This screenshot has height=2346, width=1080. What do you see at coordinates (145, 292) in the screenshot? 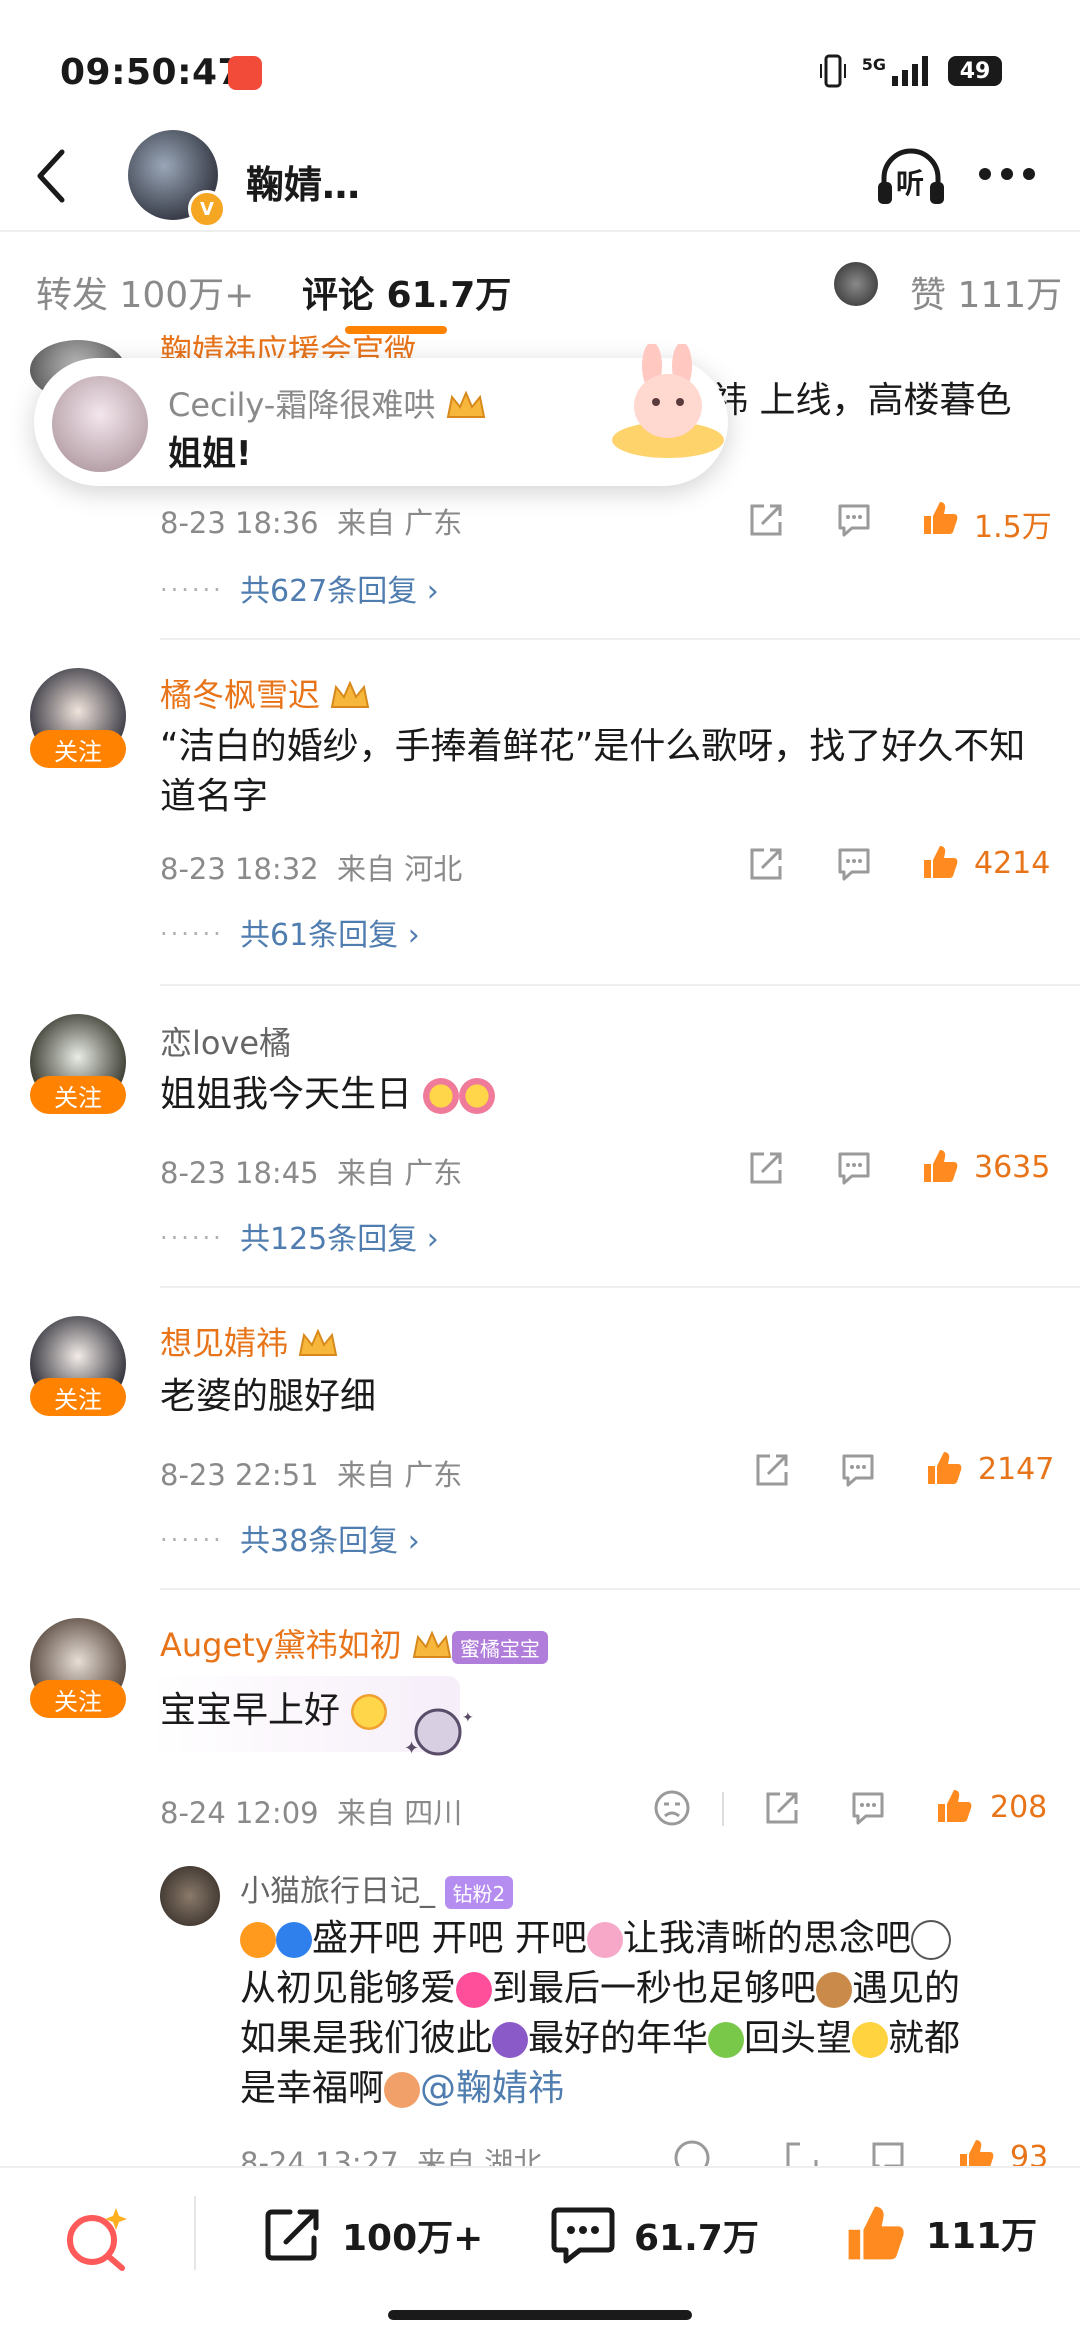
I see `tab-repost: 转发 100万+` at bounding box center [145, 292].